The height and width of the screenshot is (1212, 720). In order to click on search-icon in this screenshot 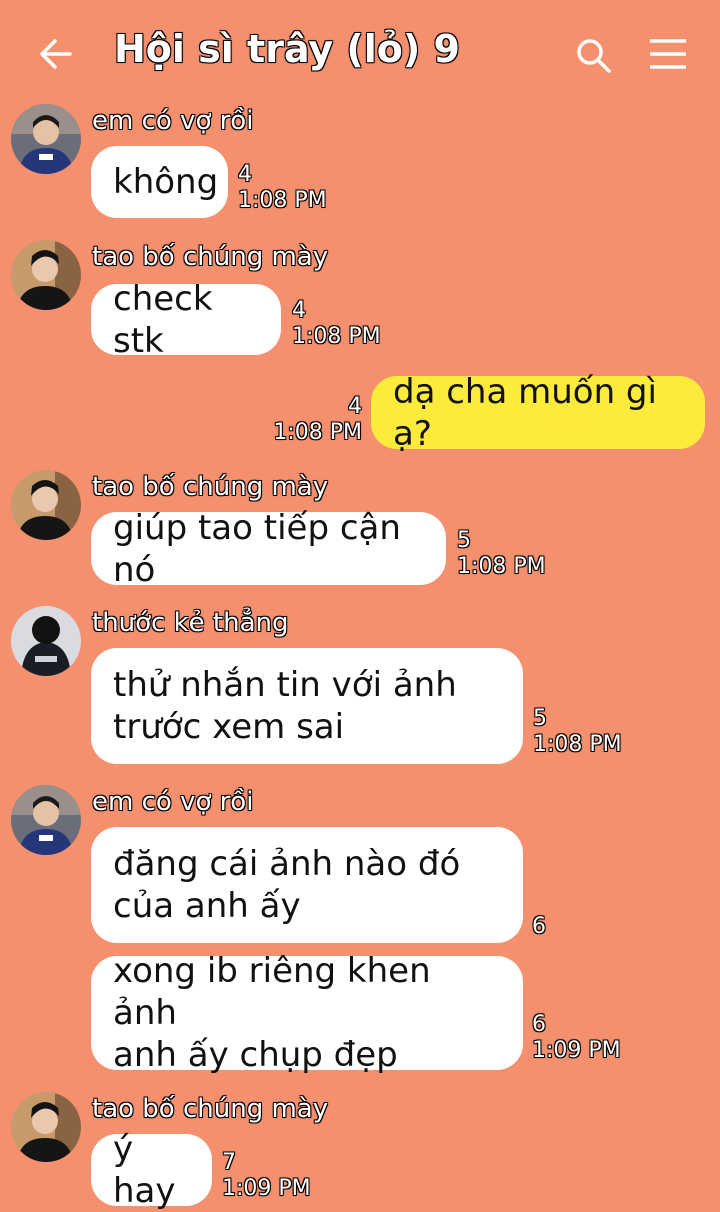, I will do `click(593, 55)`.